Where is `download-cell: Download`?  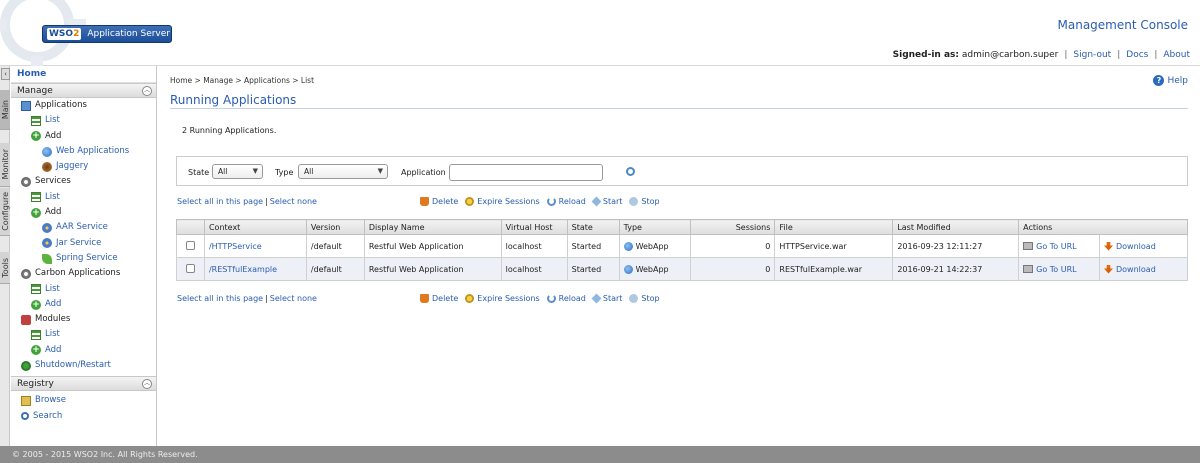 download-cell: Download is located at coordinates (1143, 246).